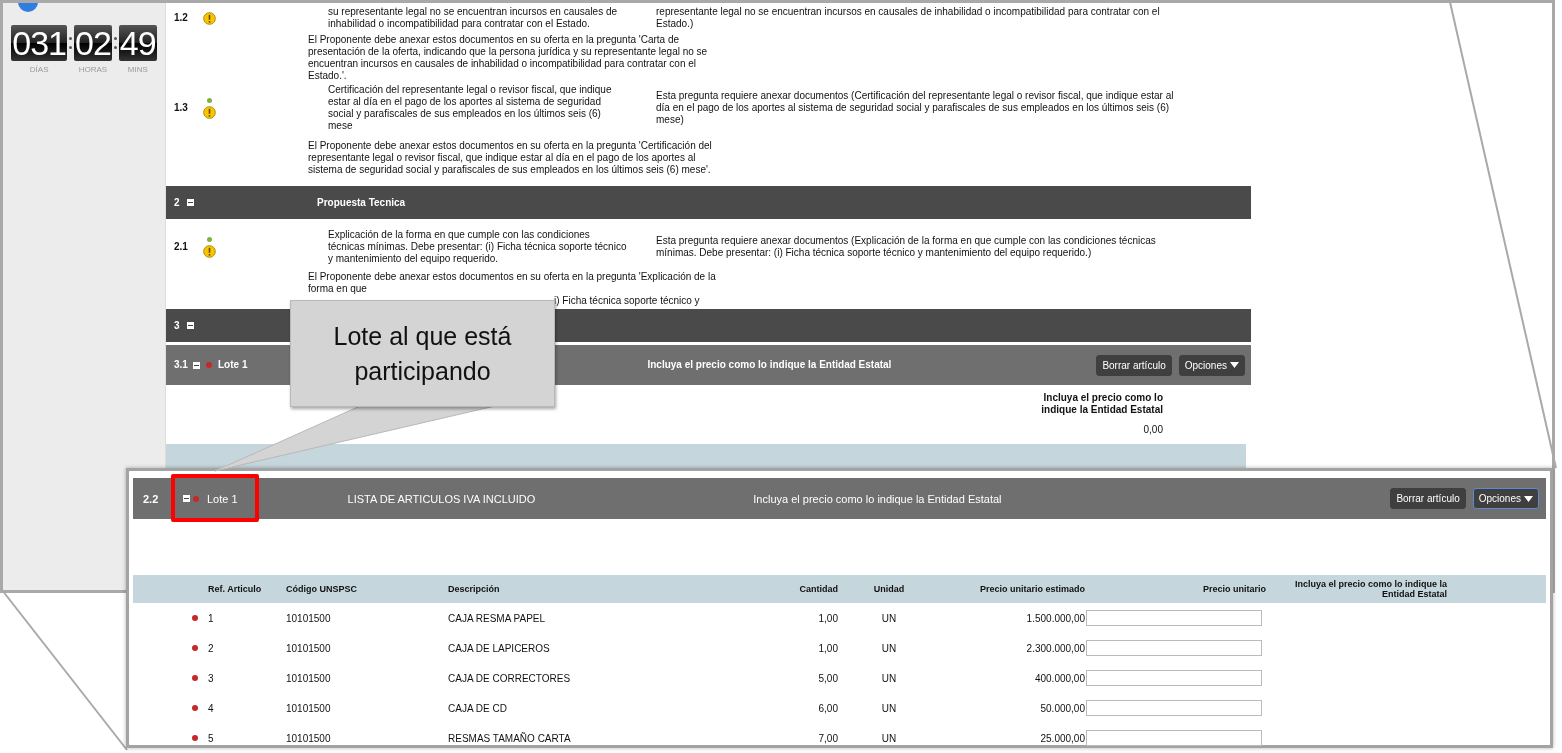  What do you see at coordinates (510, 678) in the screenshot?
I see `table-cell-text: CAJA DE CORRECTORES` at bounding box center [510, 678].